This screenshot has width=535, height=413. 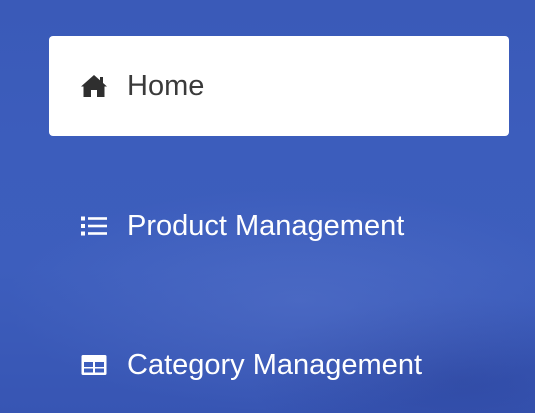 I want to click on sidebar-item-label: Category Management, so click(x=274, y=364).